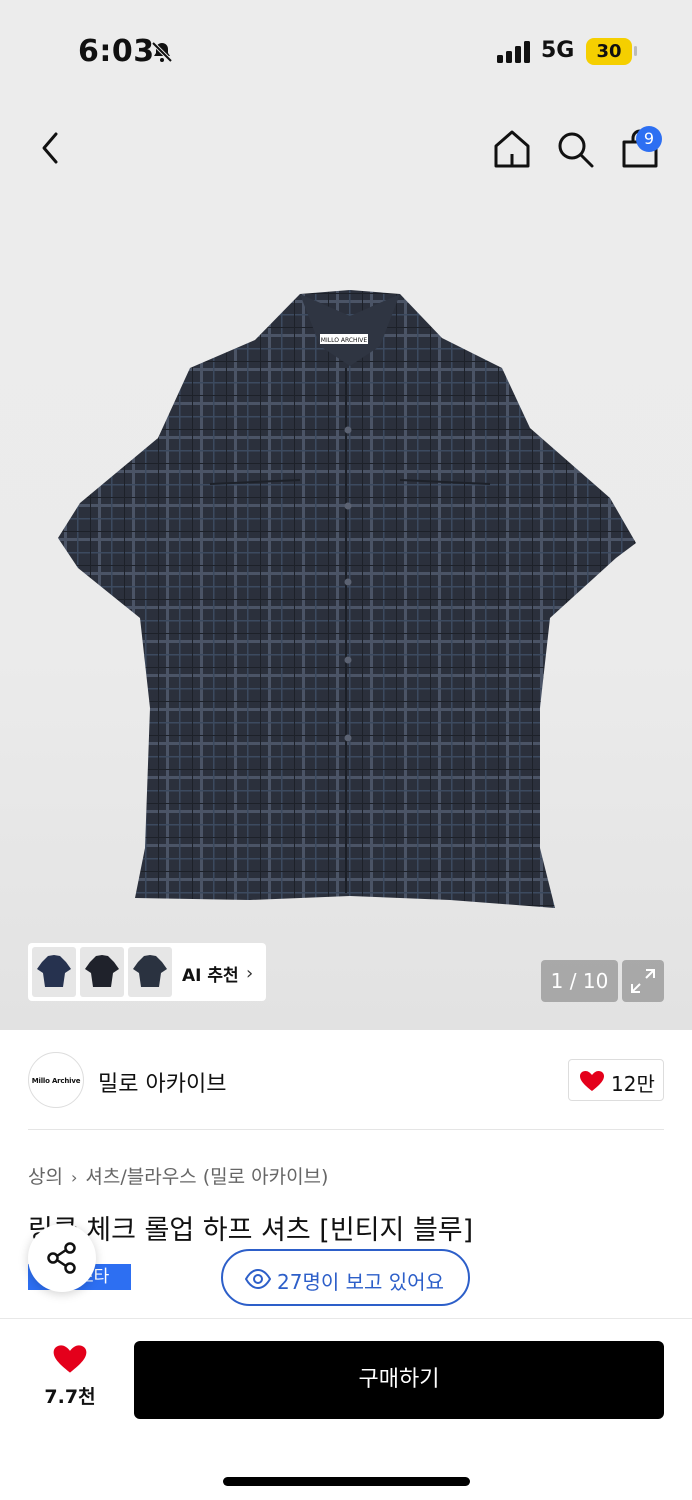 This screenshot has width=692, height=1500. I want to click on image-pager: 1 / 10, so click(579, 981).